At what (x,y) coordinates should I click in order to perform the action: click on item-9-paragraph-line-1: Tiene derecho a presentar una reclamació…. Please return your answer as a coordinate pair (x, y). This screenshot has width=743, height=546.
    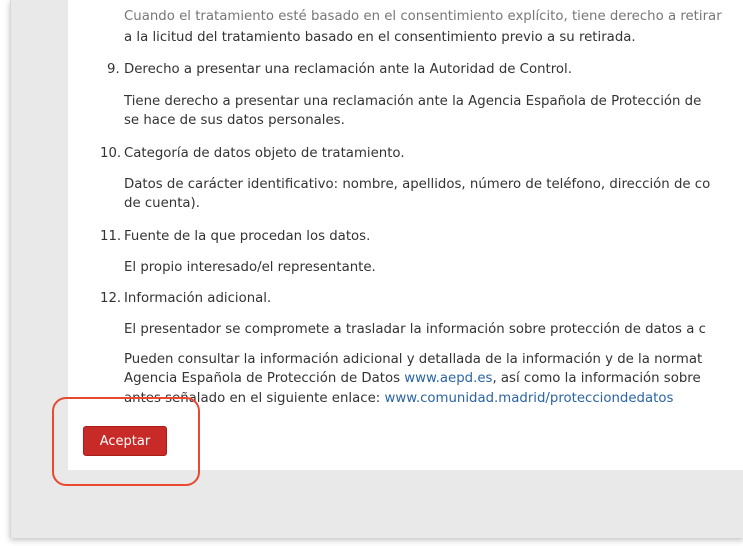
    Looking at the image, I should click on (413, 101).